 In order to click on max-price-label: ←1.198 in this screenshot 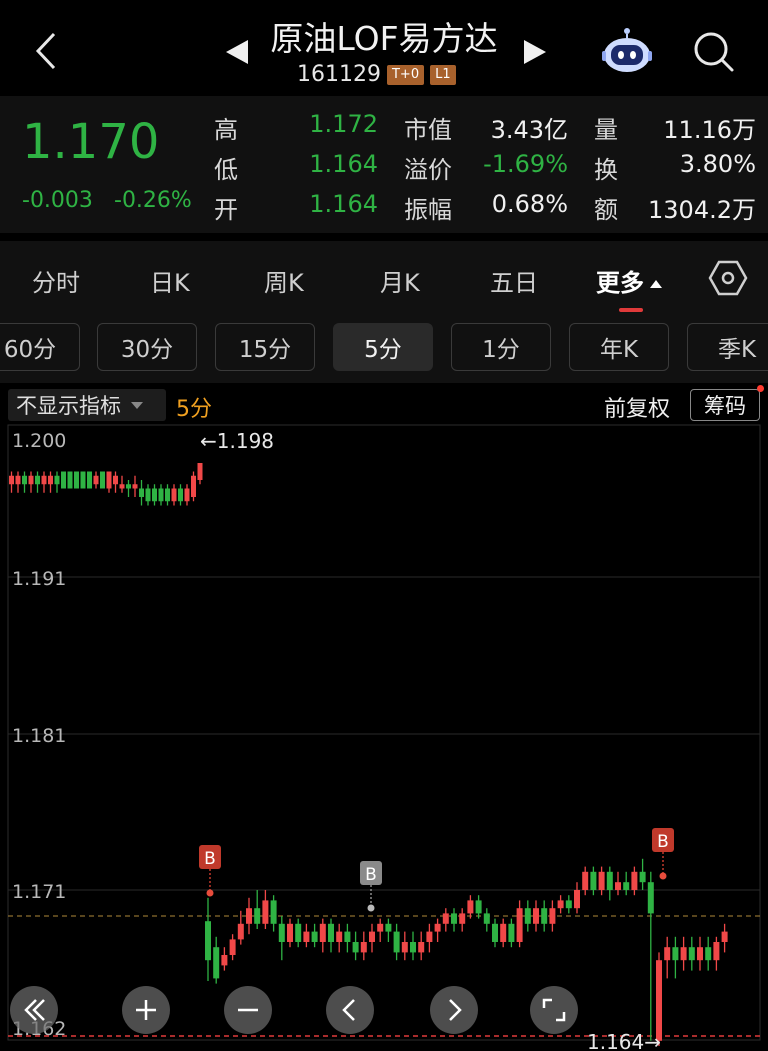, I will do `click(237, 441)`.